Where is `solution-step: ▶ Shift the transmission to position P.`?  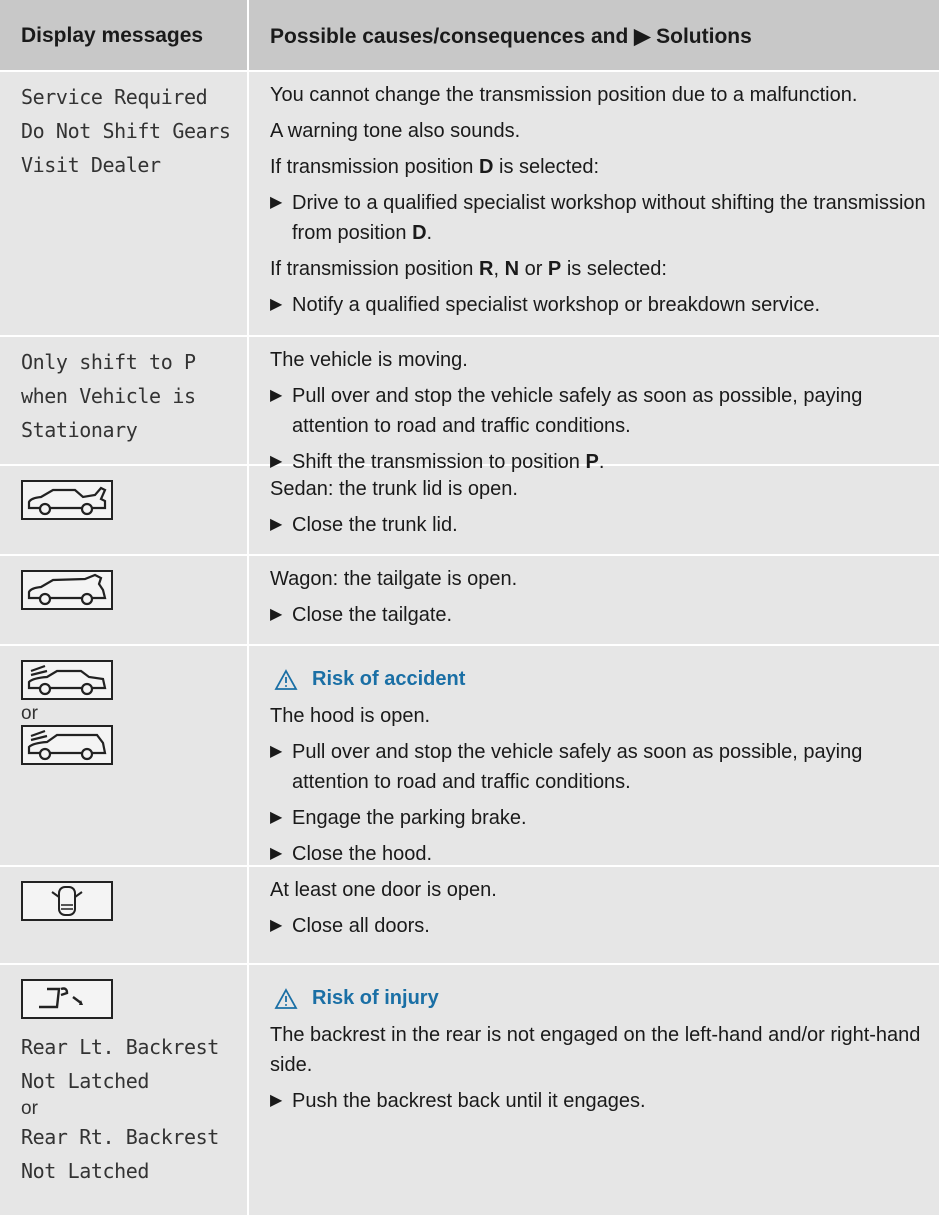
solution-step: ▶ Shift the transmission to position P. is located at coordinates (600, 462).